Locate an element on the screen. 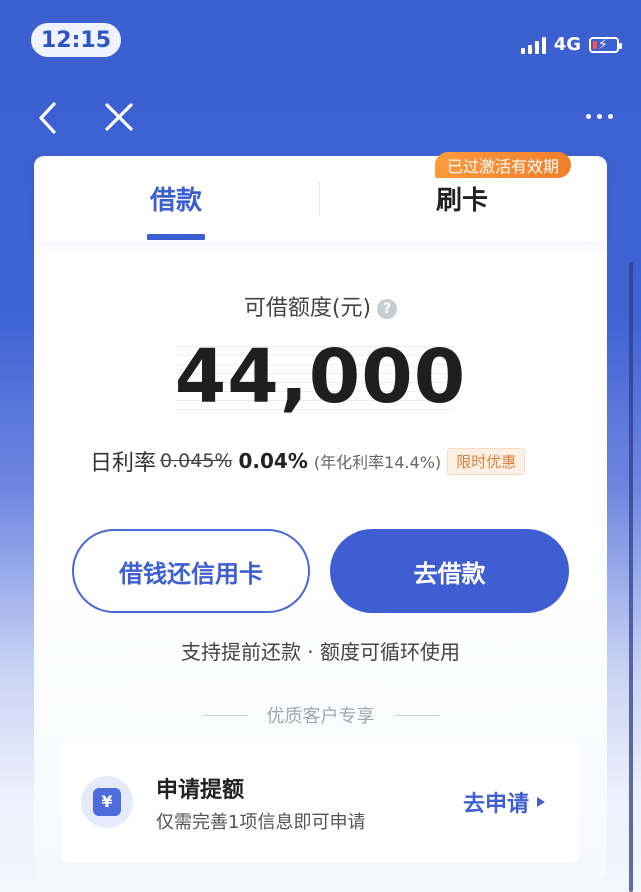  question-icon: ? is located at coordinates (387, 309).